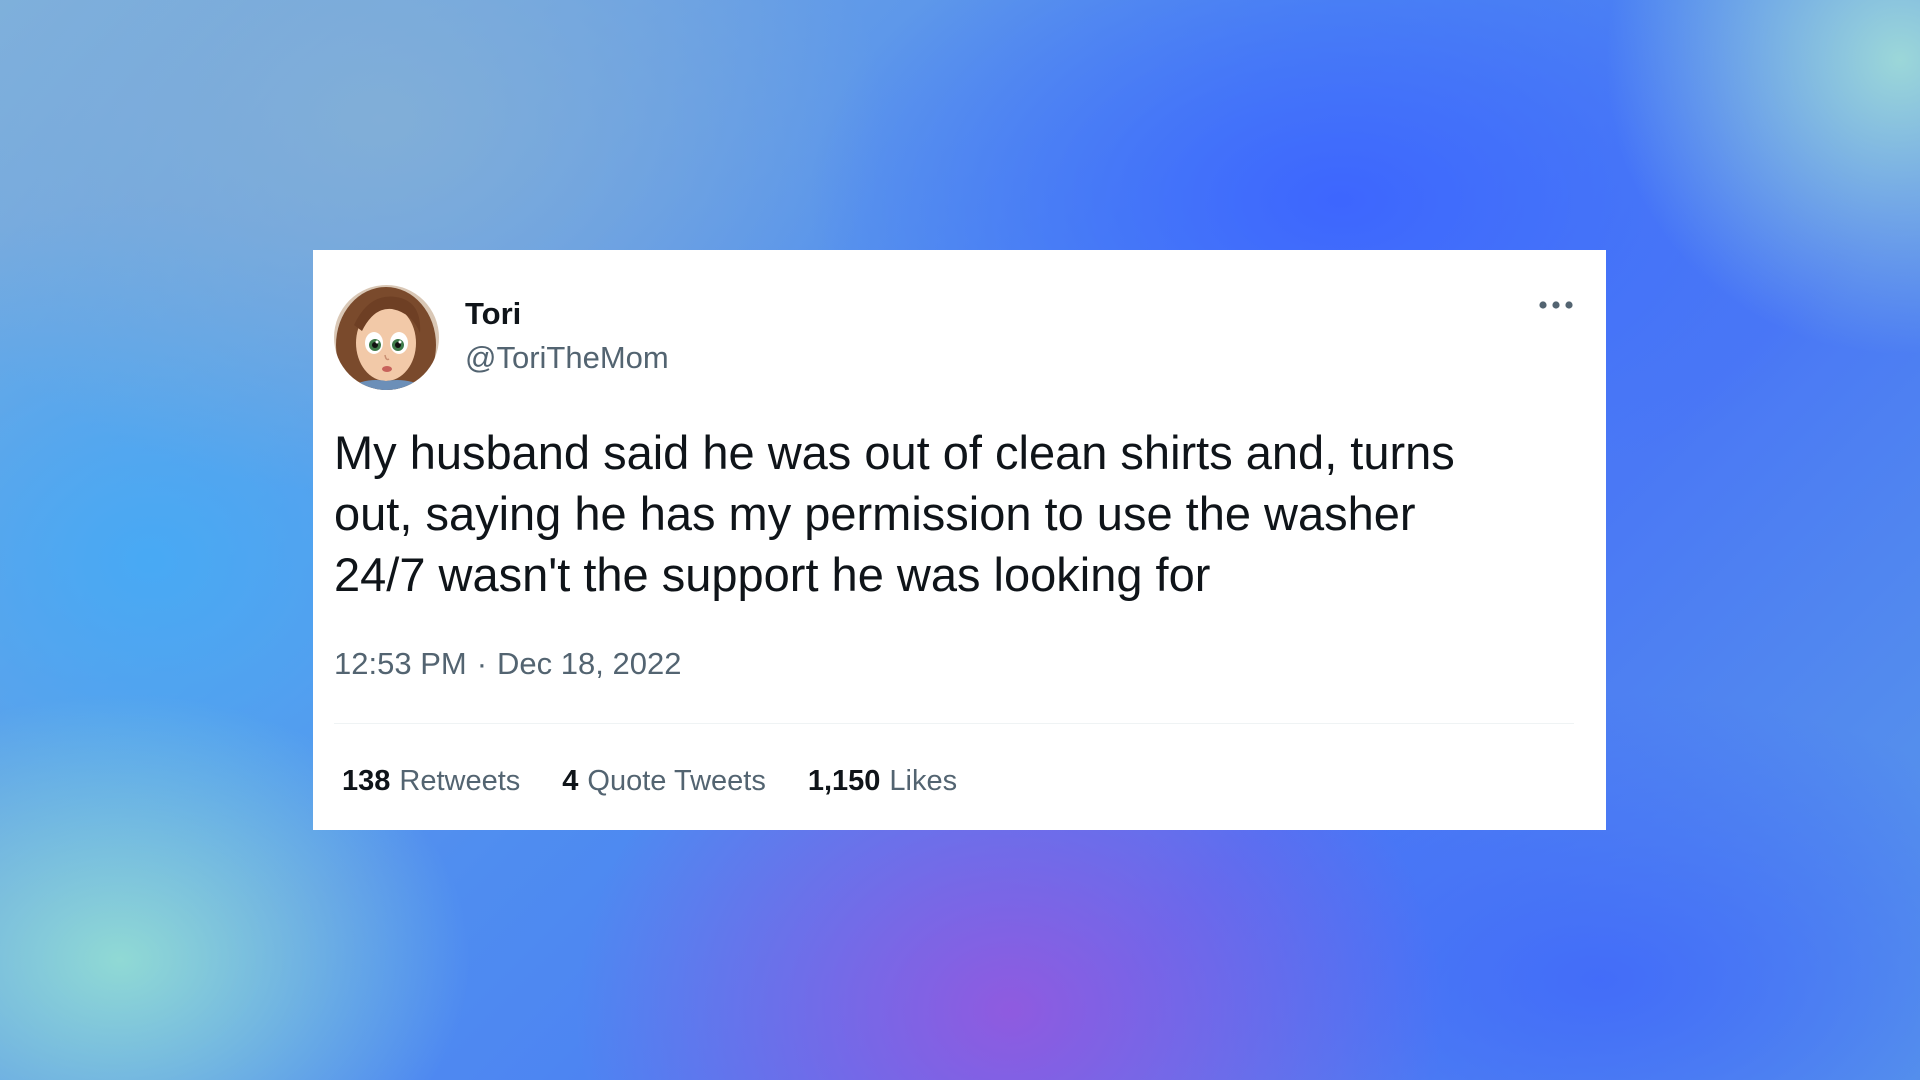 This screenshot has height=1080, width=1920. I want to click on more-horizontal-icon, so click(1556, 305).